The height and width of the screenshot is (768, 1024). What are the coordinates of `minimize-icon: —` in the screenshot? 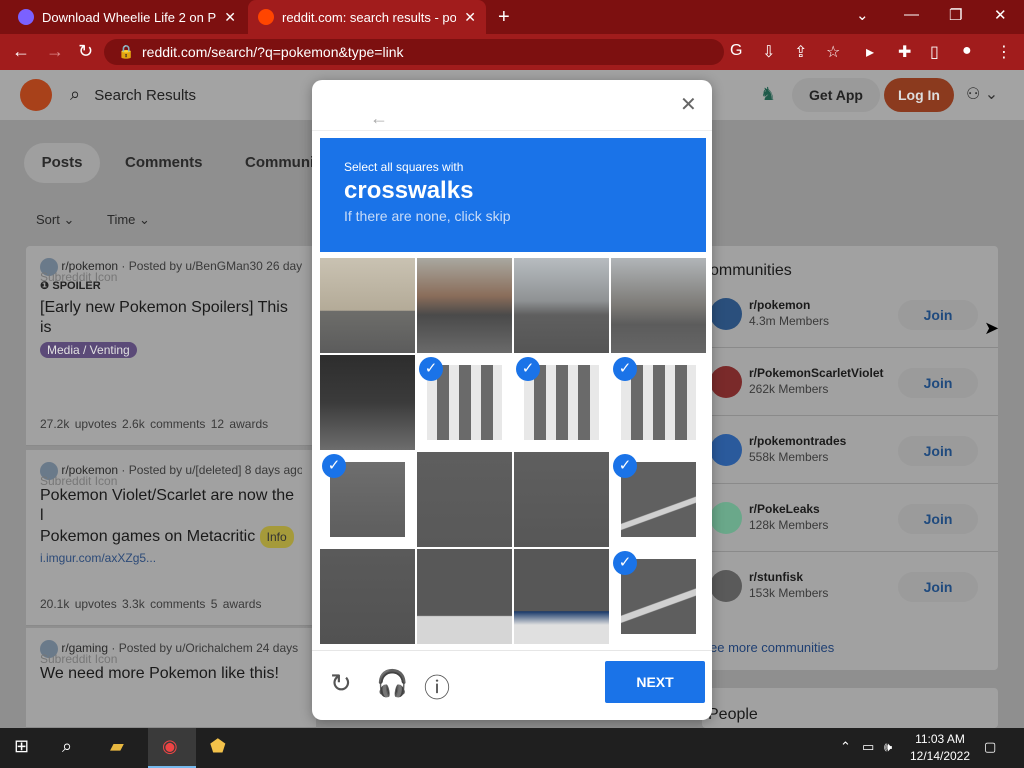 It's located at (911, 14).